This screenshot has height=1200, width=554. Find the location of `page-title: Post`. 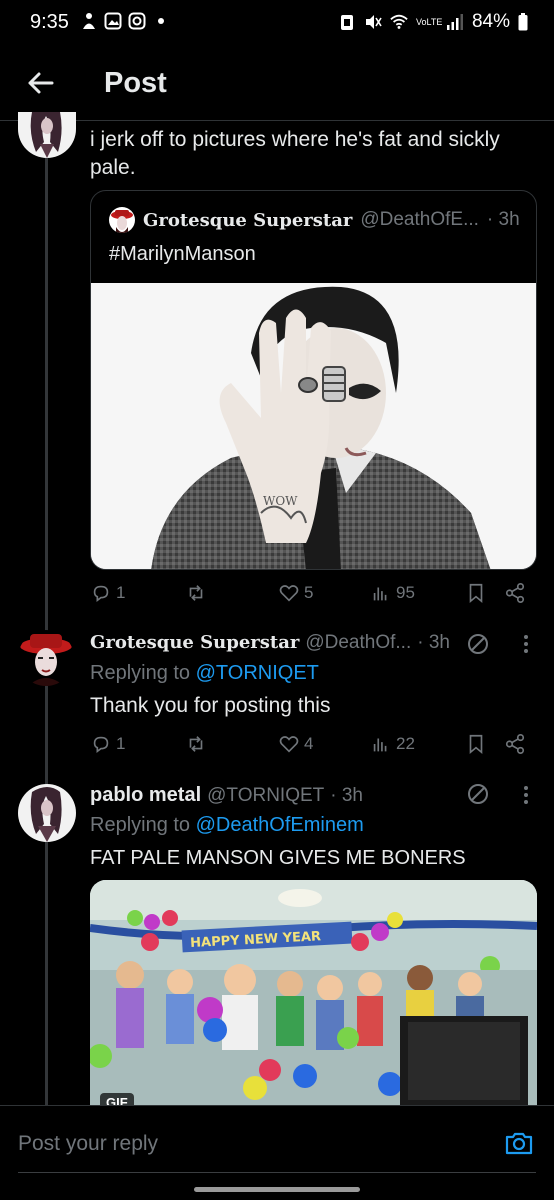

page-title: Post is located at coordinates (135, 83).